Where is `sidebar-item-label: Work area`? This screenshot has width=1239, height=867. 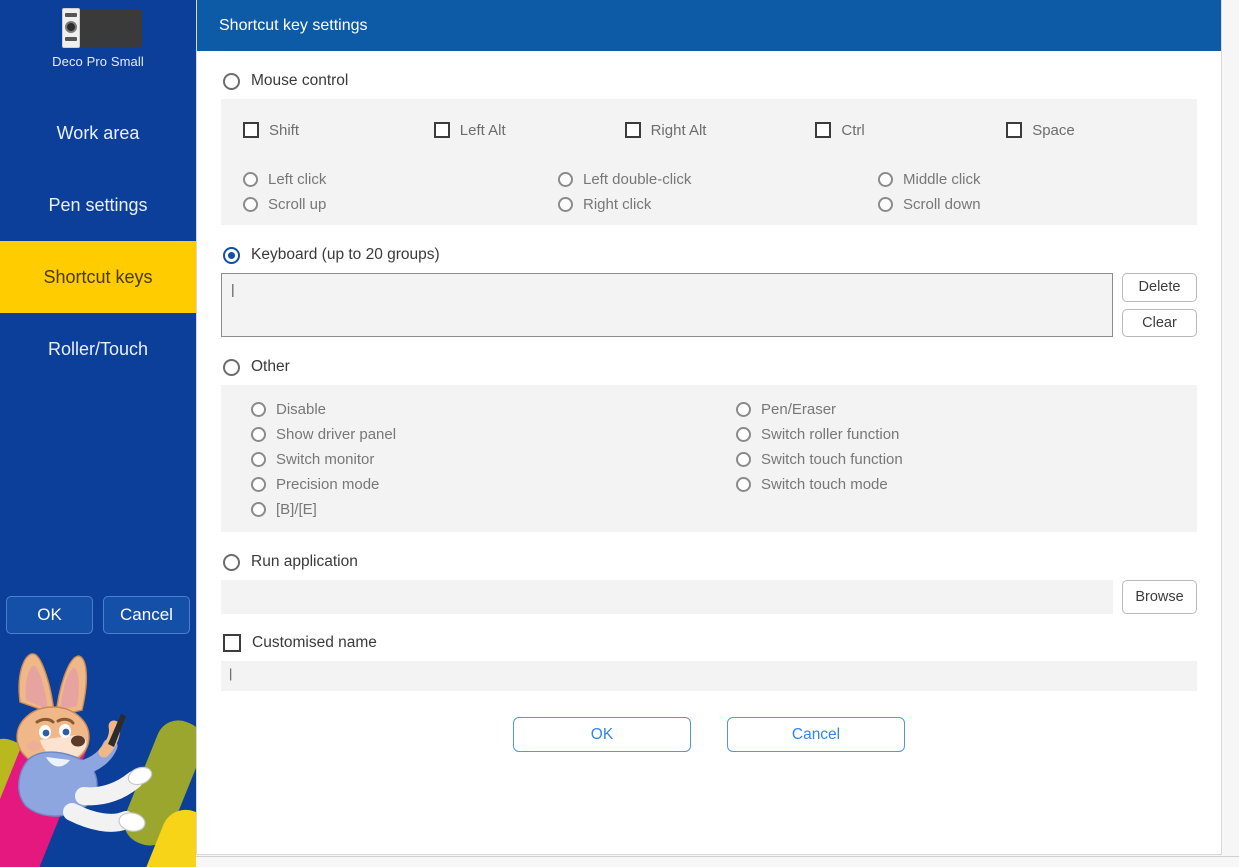 sidebar-item-label: Work area is located at coordinates (98, 132).